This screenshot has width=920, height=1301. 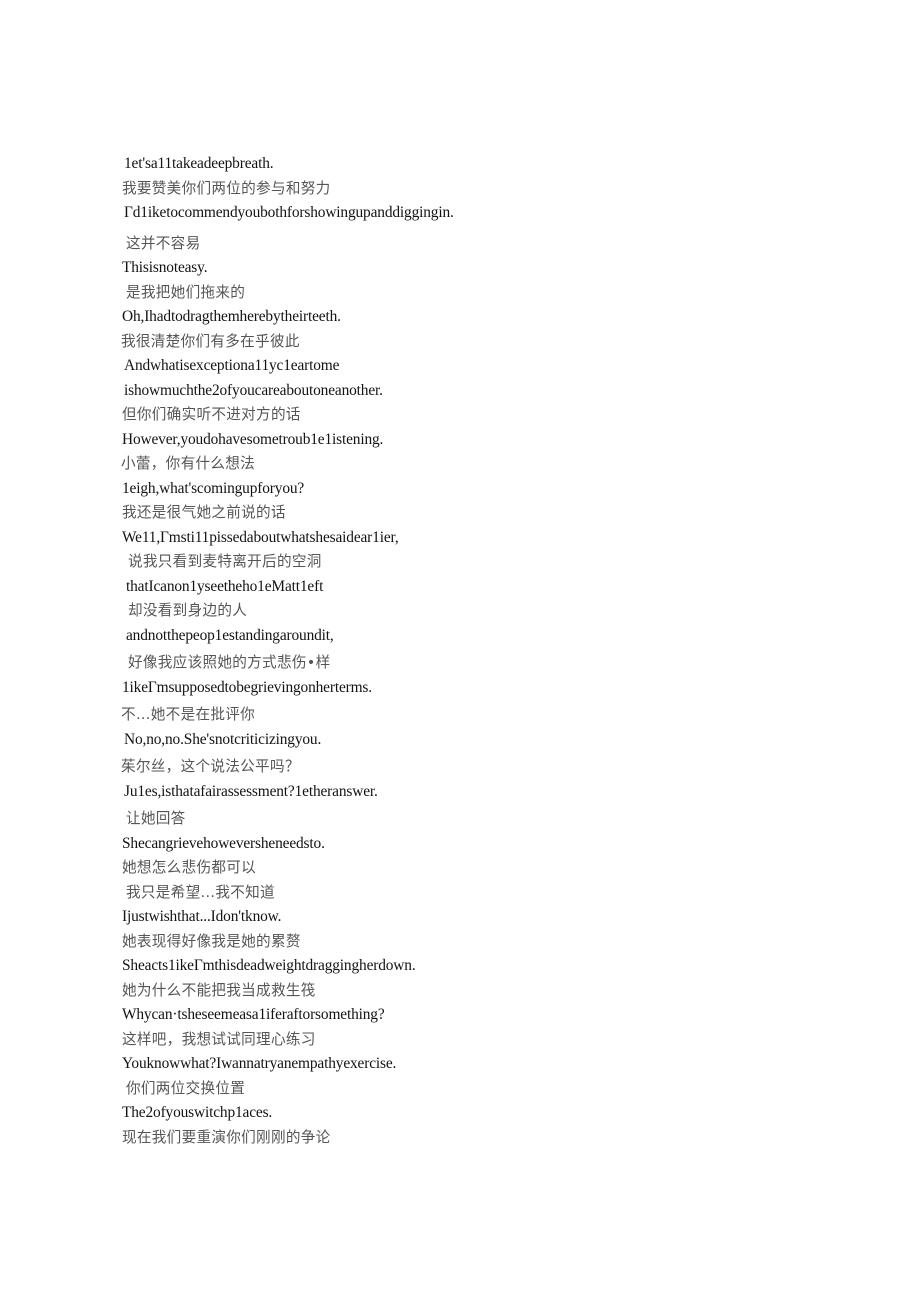 What do you see at coordinates (226, 188) in the screenshot?
I see `subtitle-line-chinese: 我要赞美你们两位的参与和努力` at bounding box center [226, 188].